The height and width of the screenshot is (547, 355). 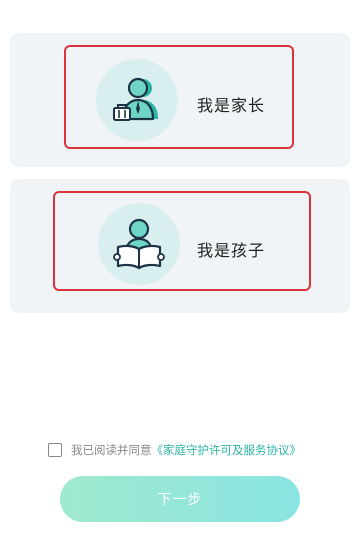 What do you see at coordinates (111, 450) in the screenshot?
I see `agreement-text: 我已阅读并同意` at bounding box center [111, 450].